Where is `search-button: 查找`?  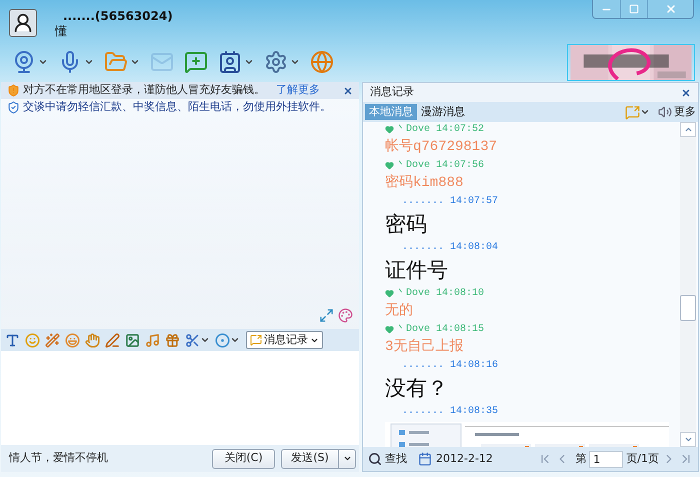 search-button: 查找 is located at coordinates (387, 459).